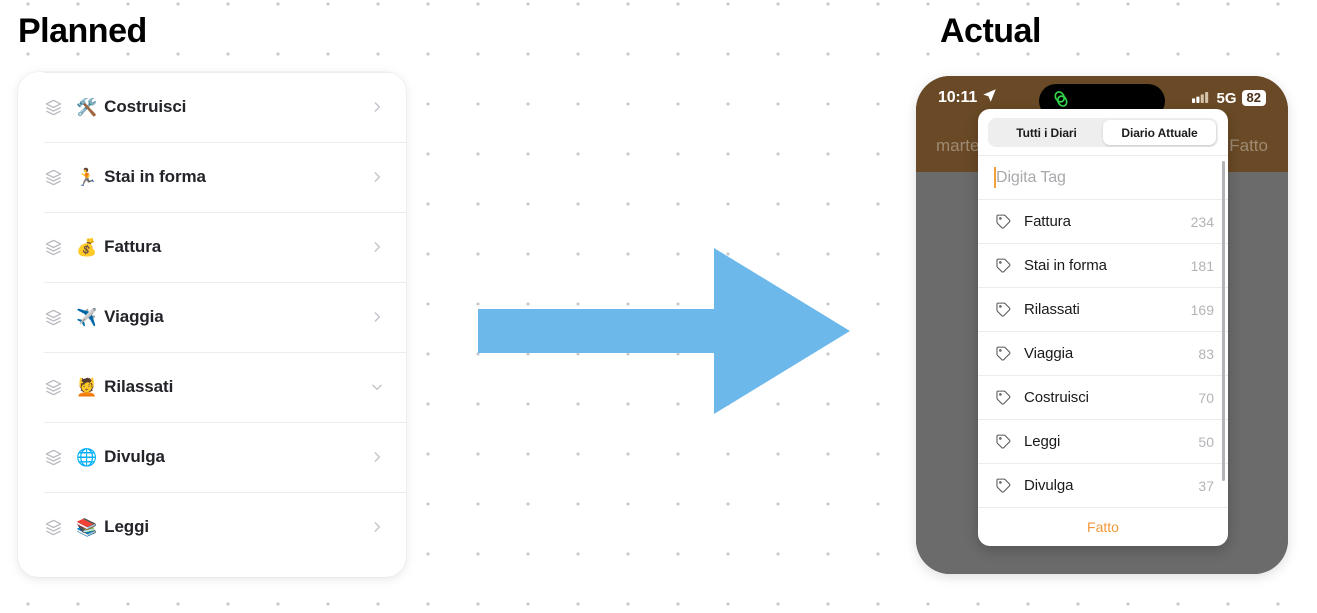  Describe the element at coordinates (127, 526) in the screenshot. I see `list-item-label: Leggi` at that location.